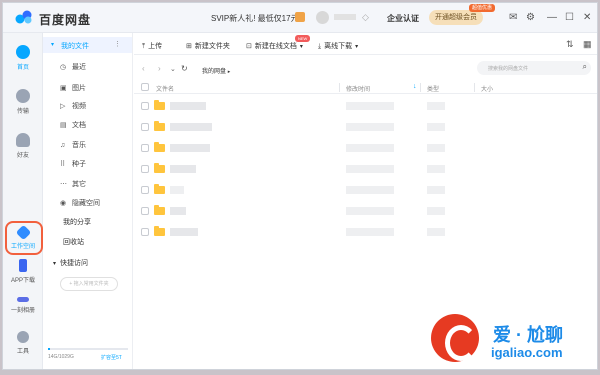 The image size is (600, 375). I want to click on avatar, so click(322, 17).